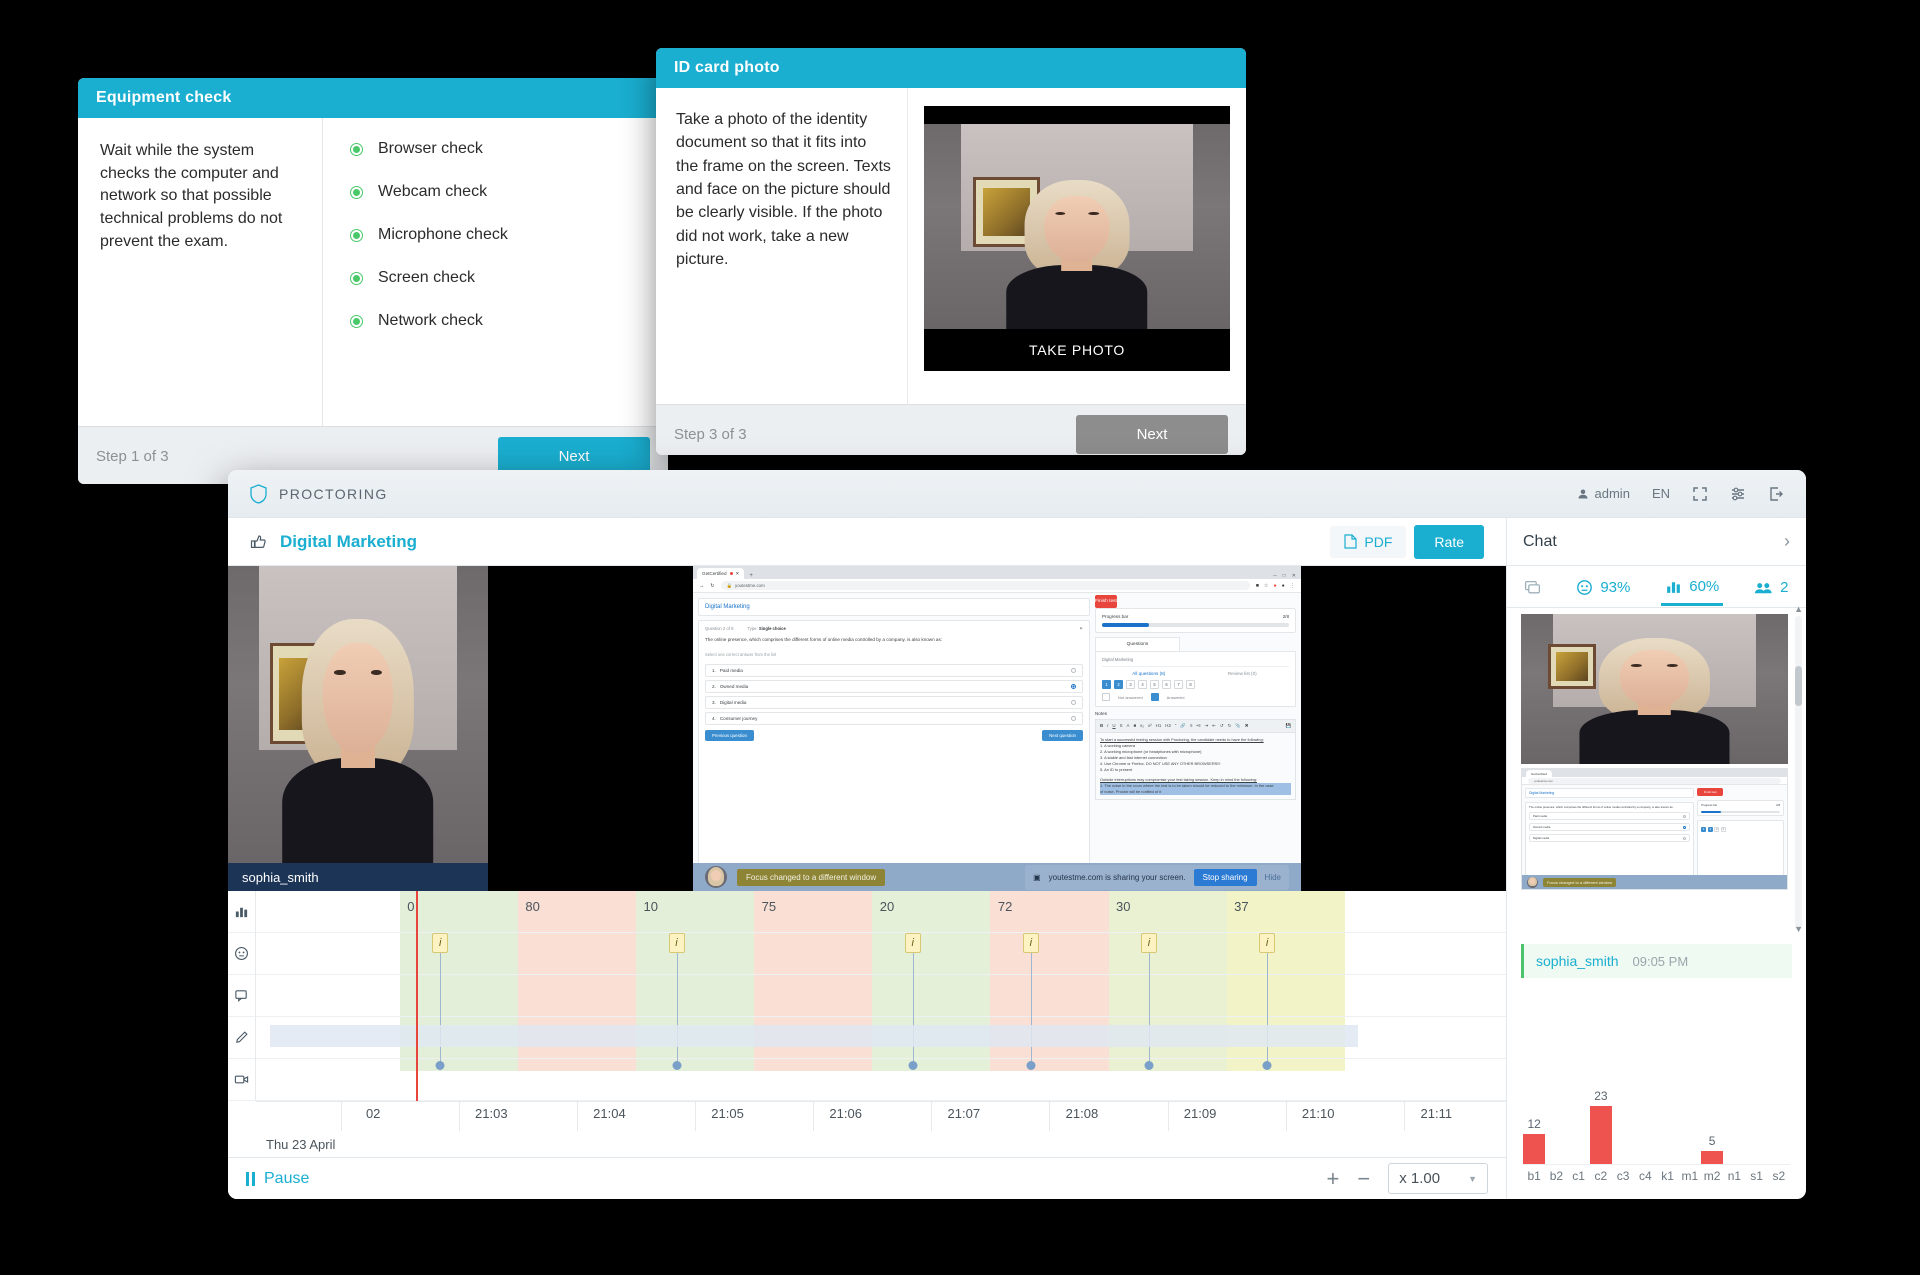 The height and width of the screenshot is (1275, 1920). Describe the element at coordinates (1603, 493) in the screenshot. I see `user-menu: admin` at that location.